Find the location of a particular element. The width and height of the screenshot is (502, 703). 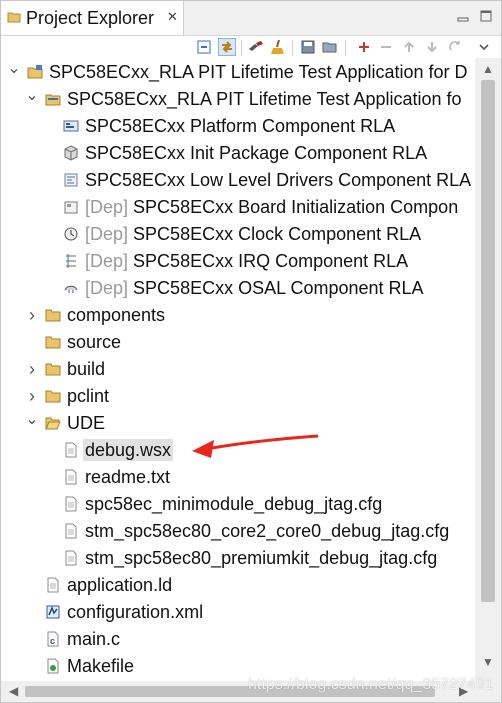

tree-item: spc58ec_minimodule_debug_jtag.cfg is located at coordinates (238, 504).